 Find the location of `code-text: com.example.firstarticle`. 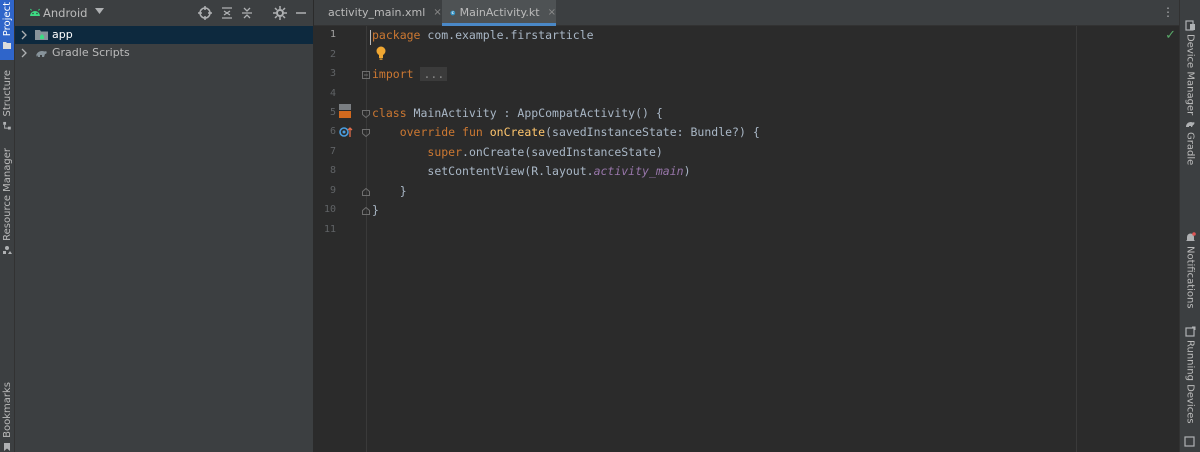

code-text: com.example.firstarticle is located at coordinates (507, 35).